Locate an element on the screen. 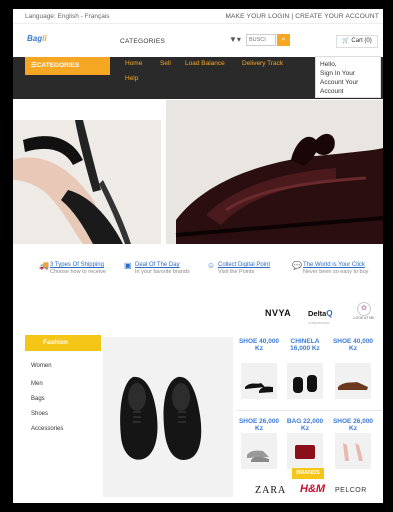 This screenshot has height=512, width=393. categories-menu-button: ☰CATEGORIES is located at coordinates (67, 66).